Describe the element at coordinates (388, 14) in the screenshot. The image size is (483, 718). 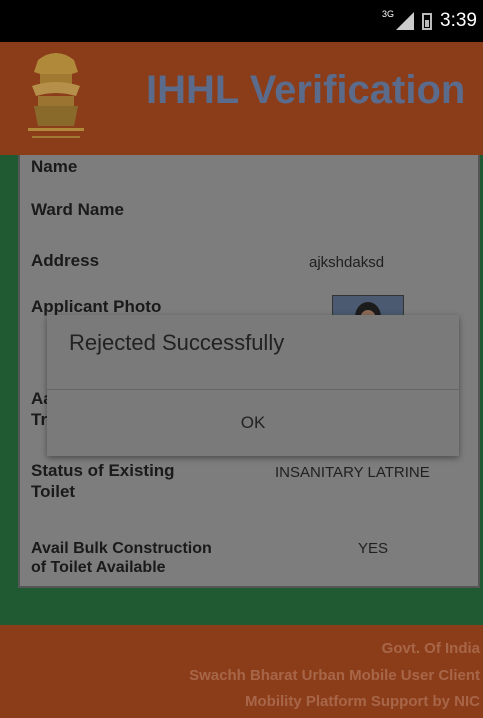
I see `network-type-label: 3G` at that location.